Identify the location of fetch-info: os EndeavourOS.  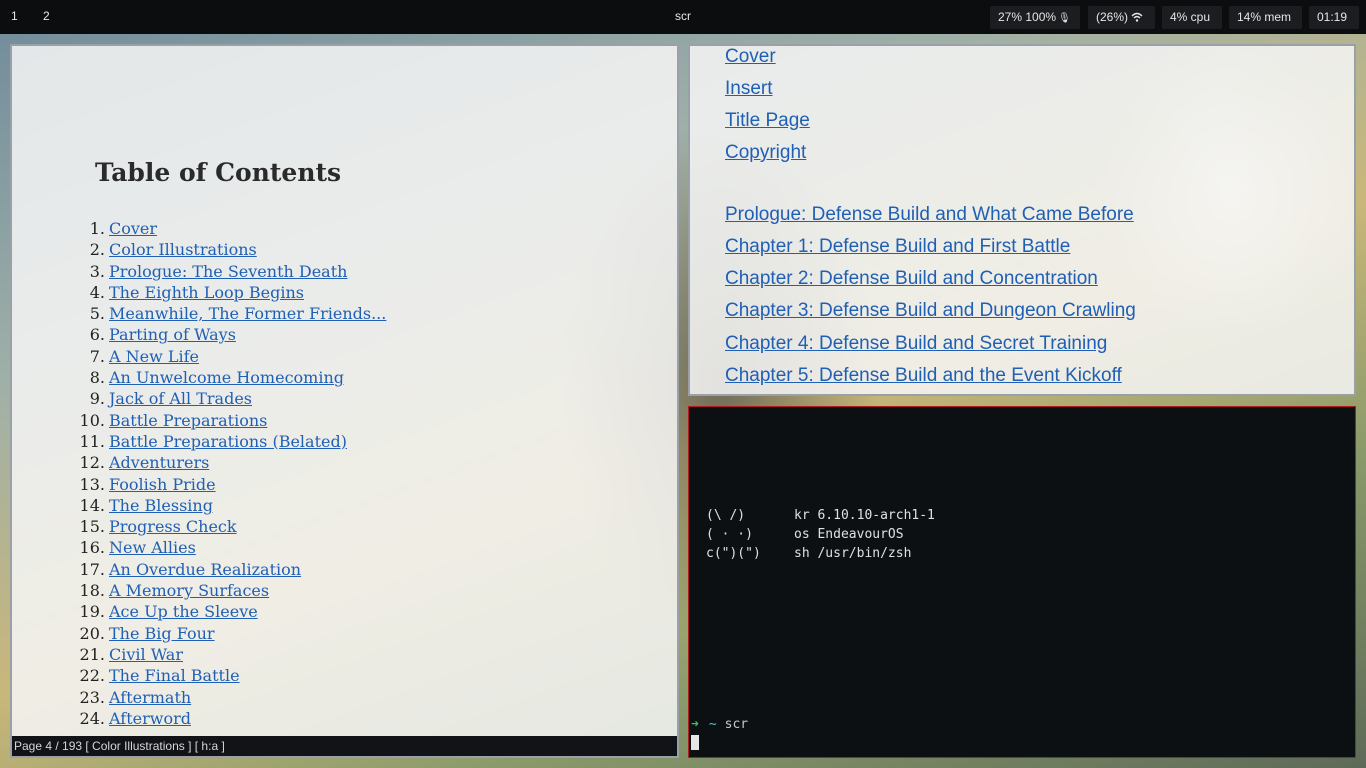
(849, 534).